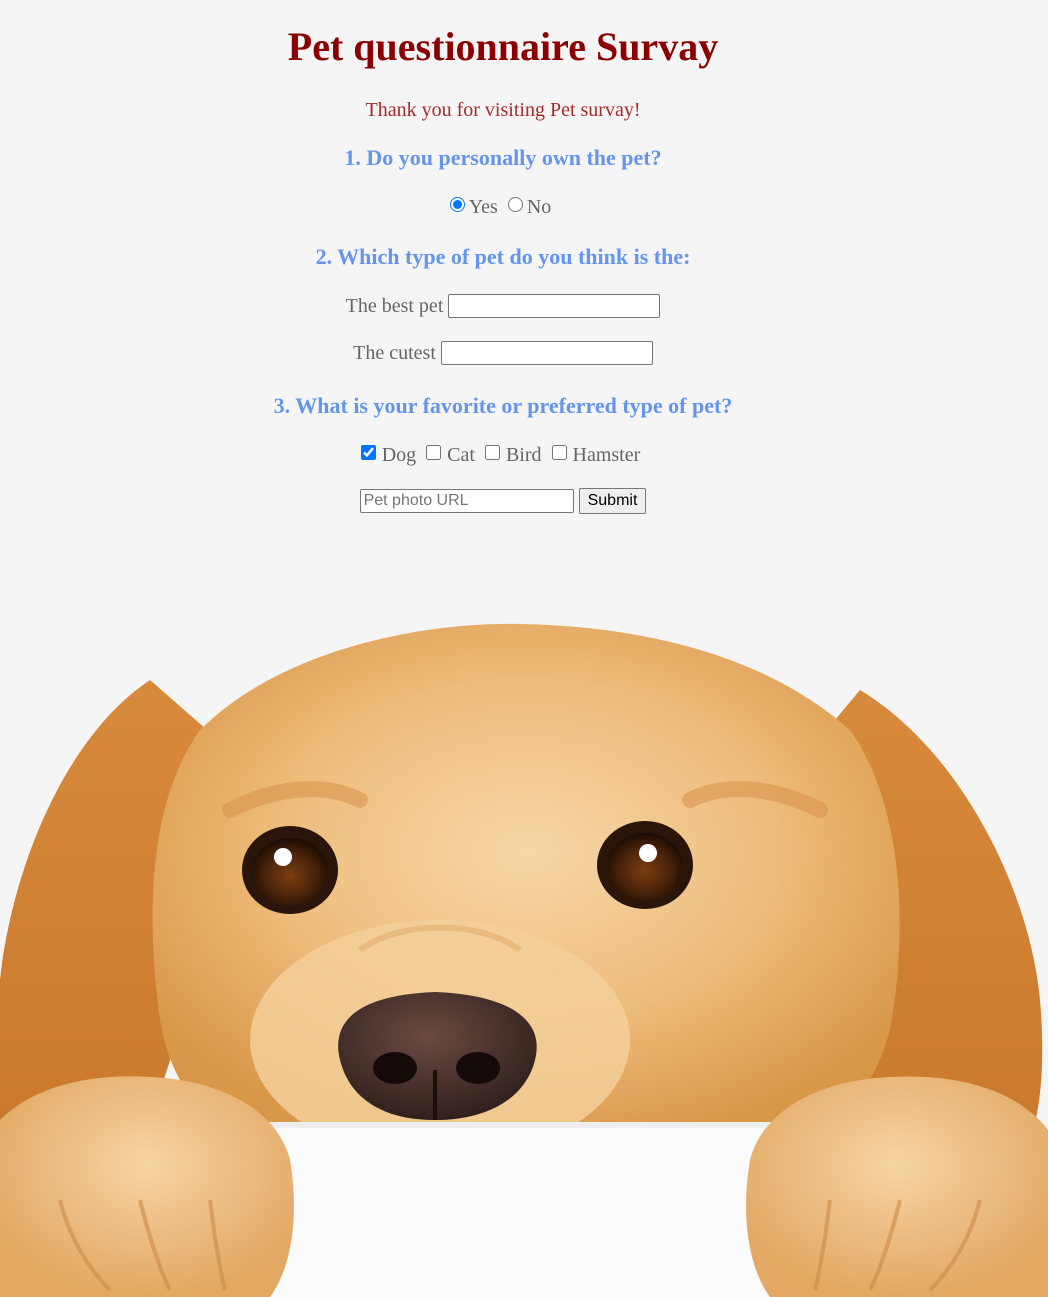 The height and width of the screenshot is (1297, 1048). Describe the element at coordinates (461, 455) in the screenshot. I see `cat-label: Cat` at that location.